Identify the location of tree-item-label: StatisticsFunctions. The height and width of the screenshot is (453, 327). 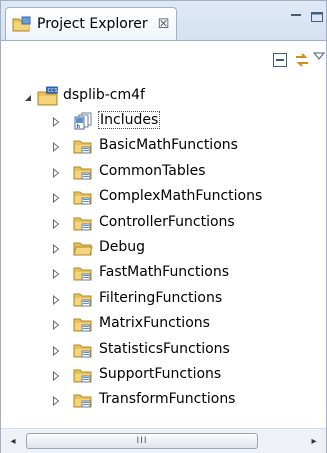
(164, 348).